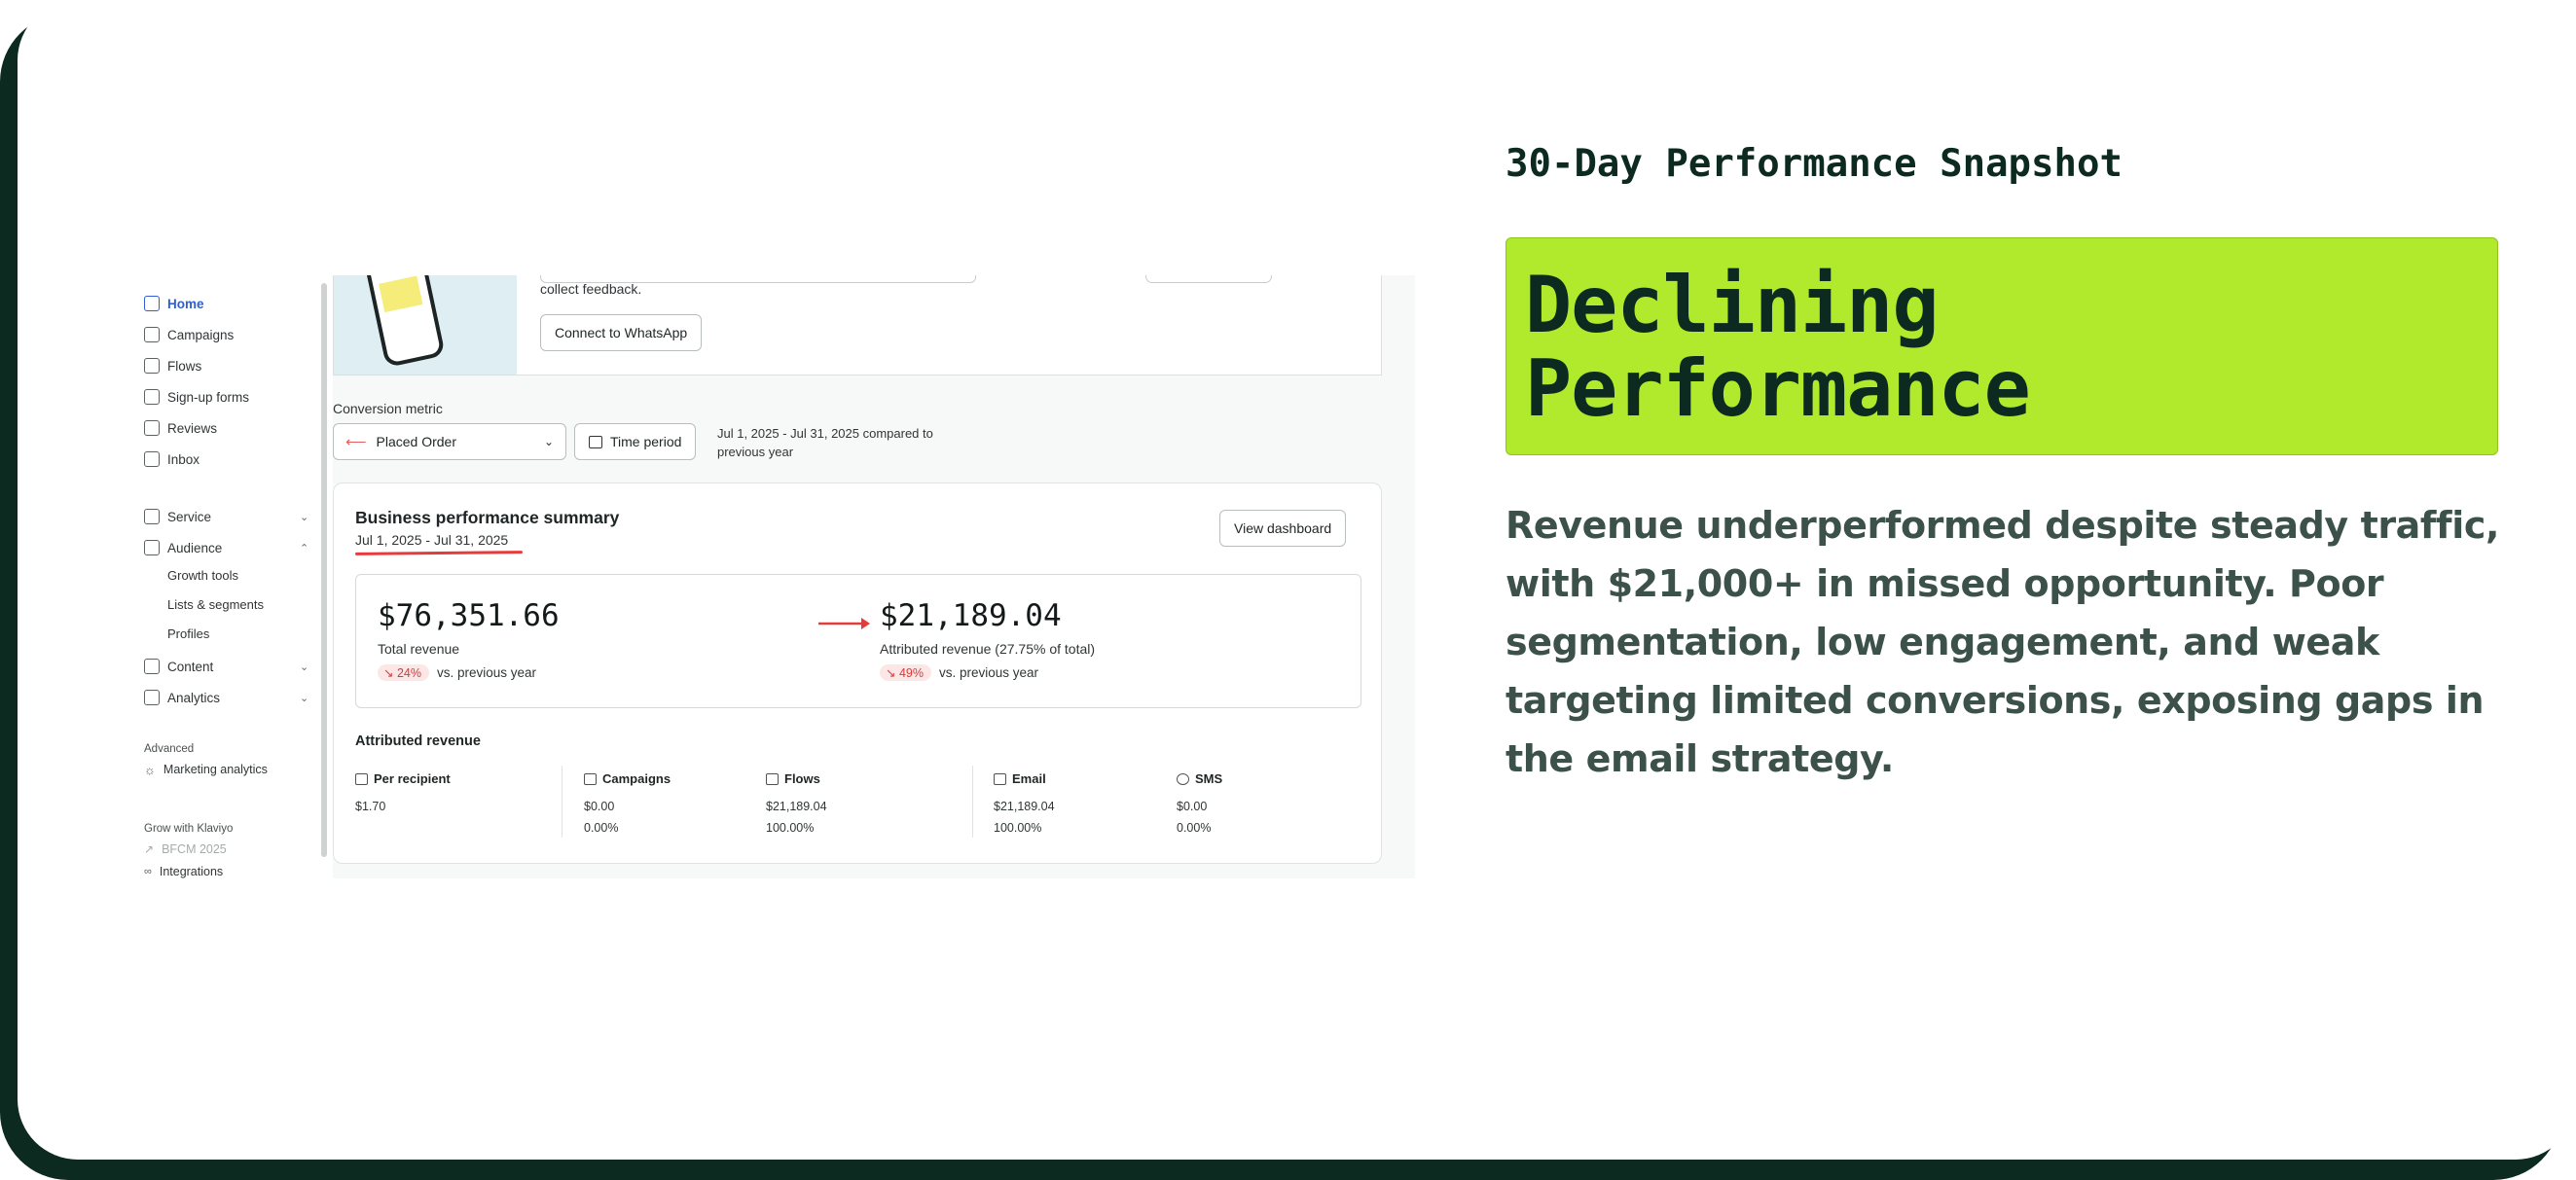 This screenshot has height=1180, width=2576. I want to click on attributed-revenue-title: Attributed revenue, so click(418, 741).